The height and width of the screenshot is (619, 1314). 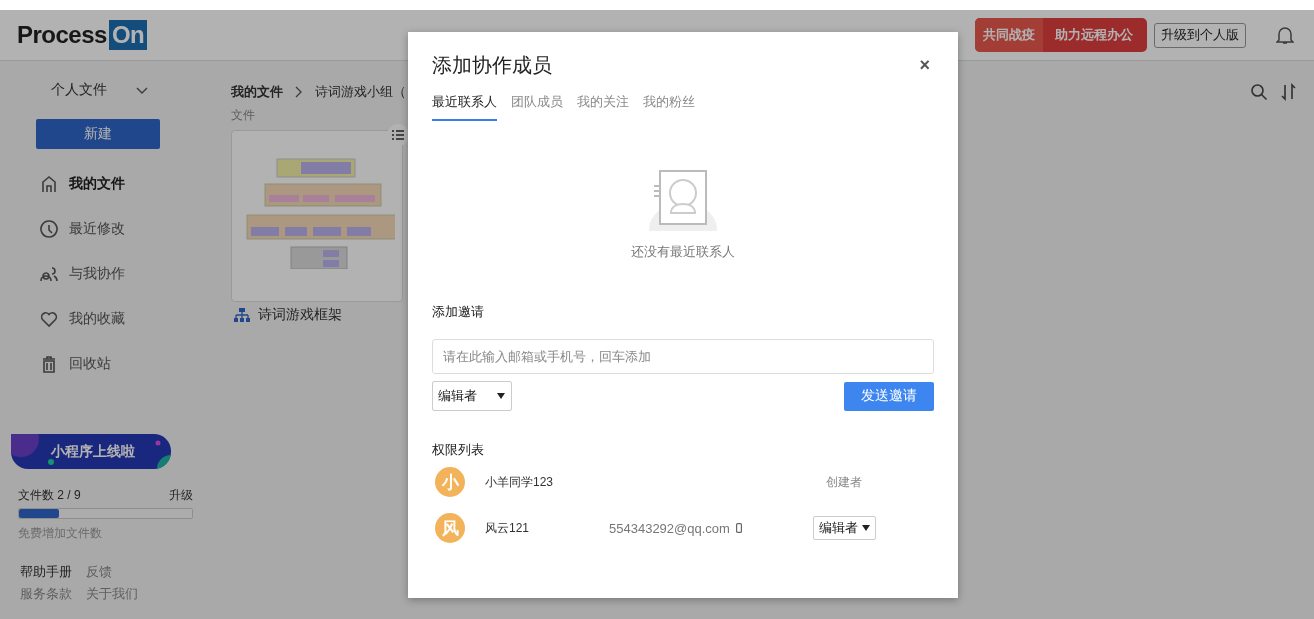 I want to click on chevron-icon, so click(x=299, y=92).